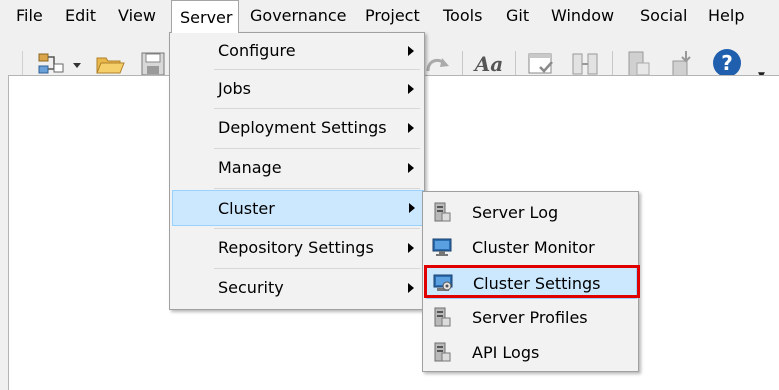 Image resolution: width=779 pixels, height=390 pixels. I want to click on help-icon: ?, so click(727, 63).